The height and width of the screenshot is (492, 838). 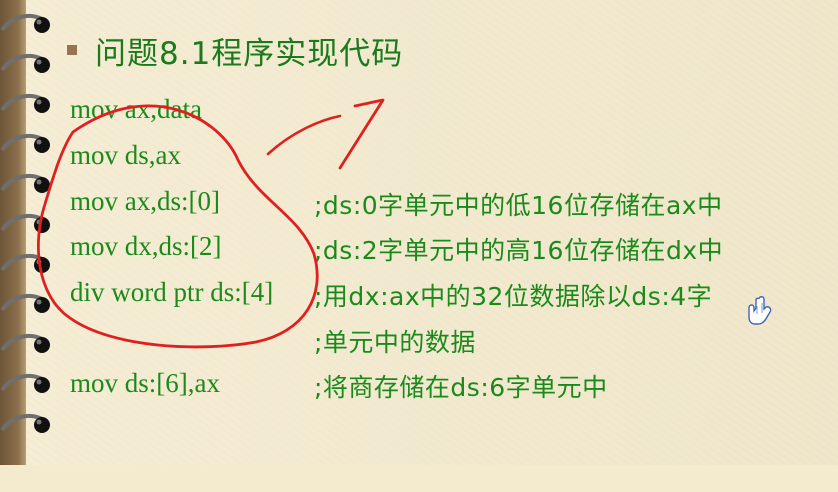 I want to click on hand-pointer-icon, so click(x=760, y=310).